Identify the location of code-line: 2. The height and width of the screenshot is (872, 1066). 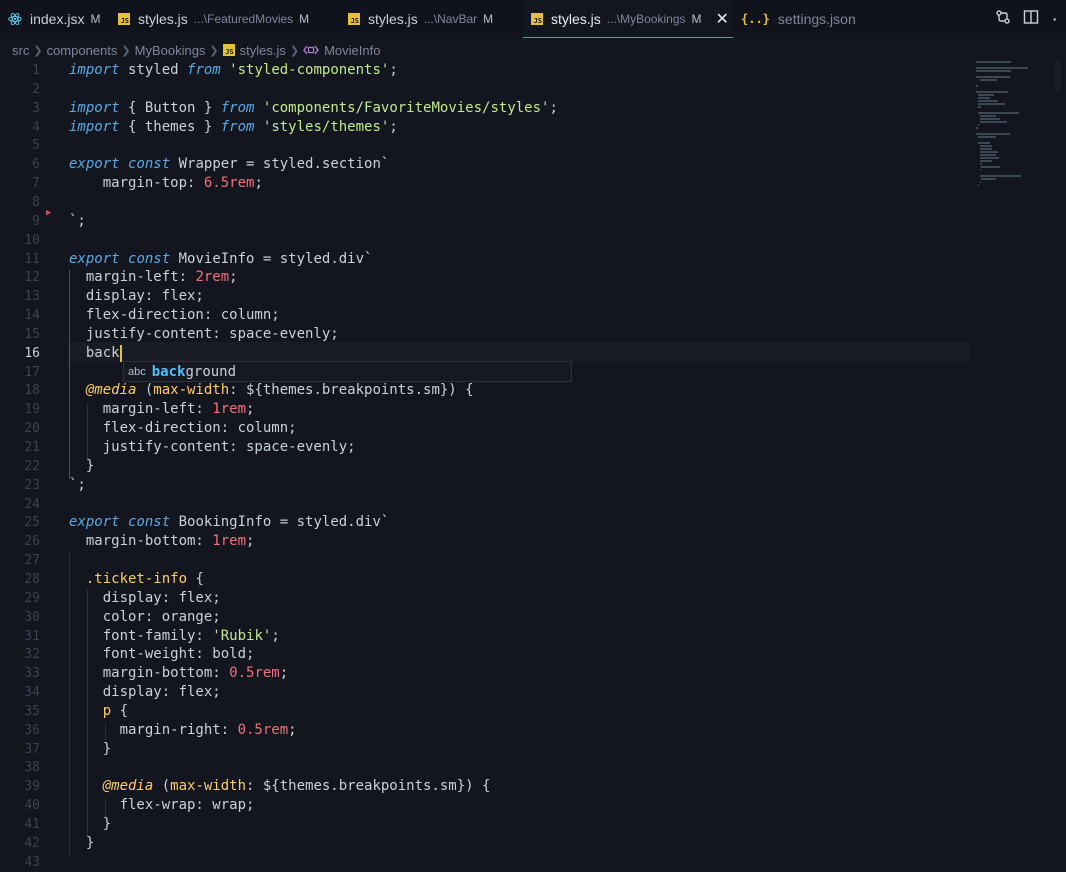
(485, 89).